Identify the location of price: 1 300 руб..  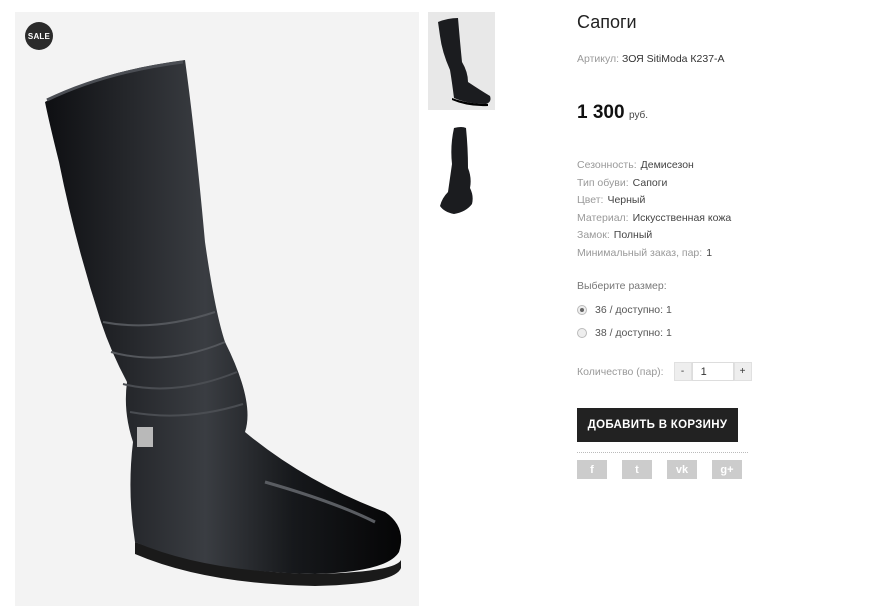
(612, 113).